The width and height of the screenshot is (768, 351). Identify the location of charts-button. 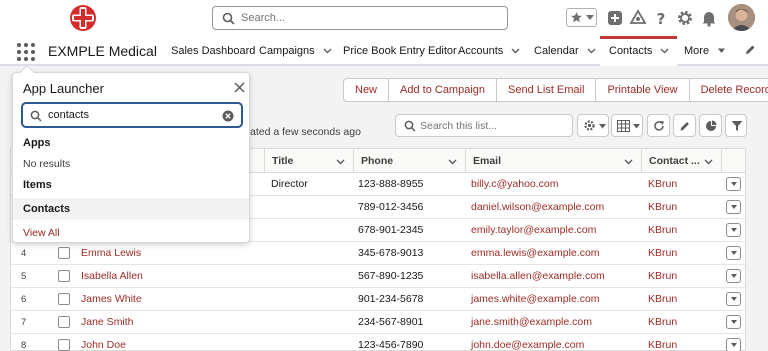
(710, 125).